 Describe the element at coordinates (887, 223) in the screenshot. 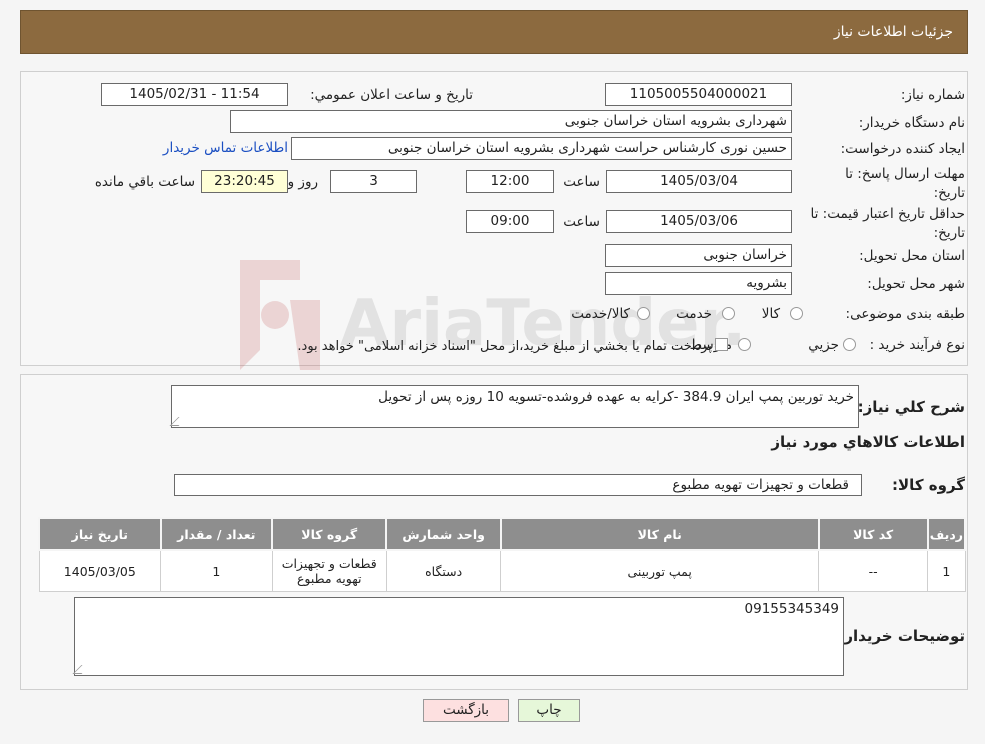

I see `validity-label: حداقل تاريخ اعتبار قيمت: تا تاريخ:` at that location.